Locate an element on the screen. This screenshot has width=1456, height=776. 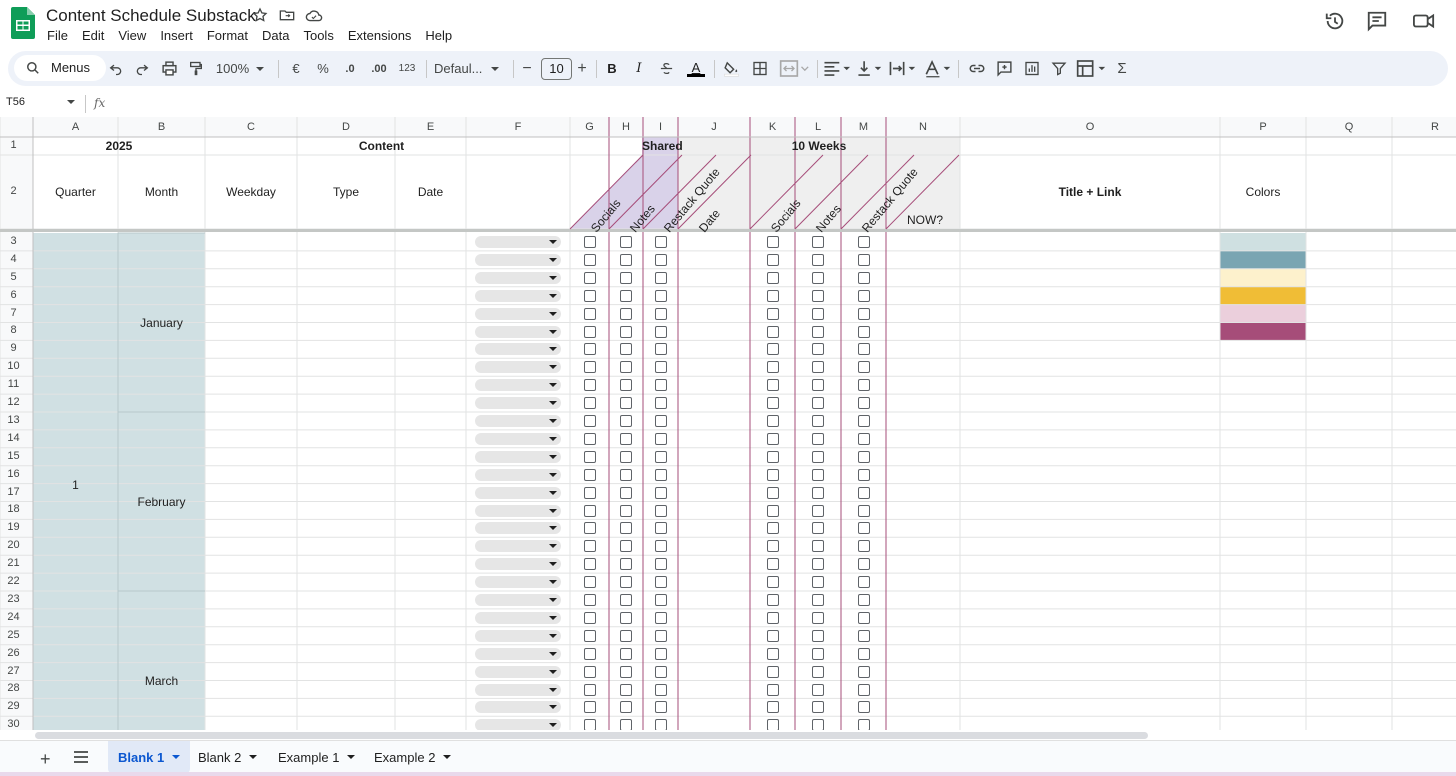
column-header-o: O is located at coordinates (1090, 127).